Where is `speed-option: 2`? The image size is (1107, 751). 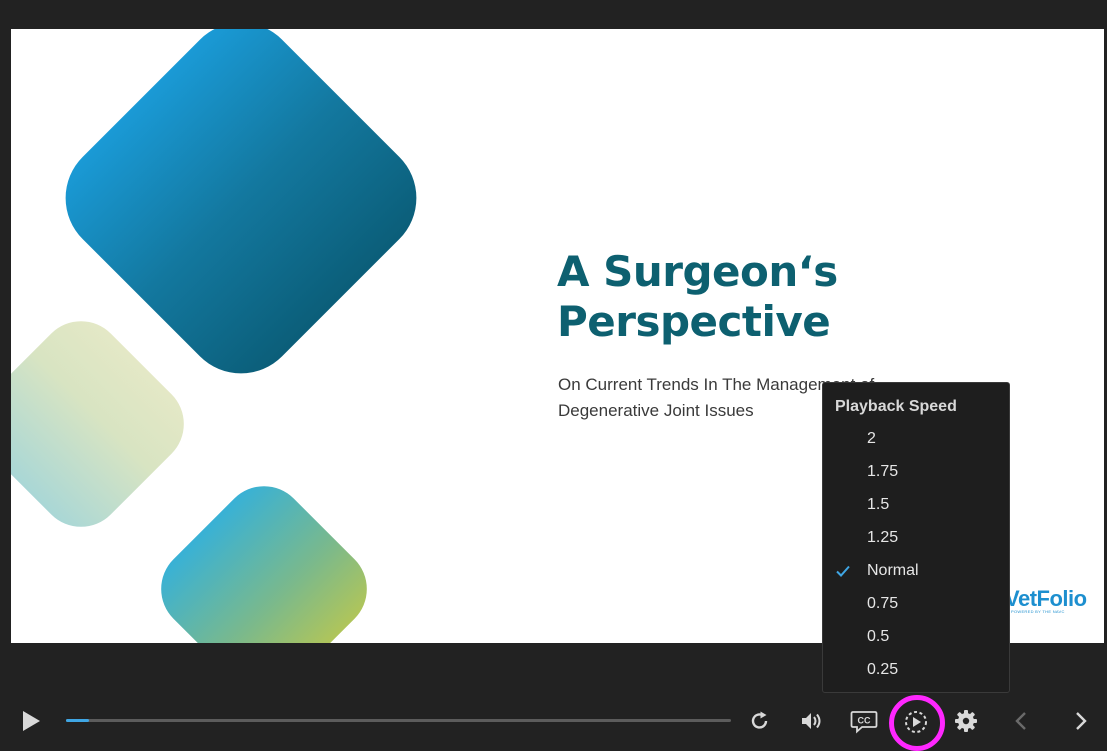
speed-option: 2 is located at coordinates (916, 439).